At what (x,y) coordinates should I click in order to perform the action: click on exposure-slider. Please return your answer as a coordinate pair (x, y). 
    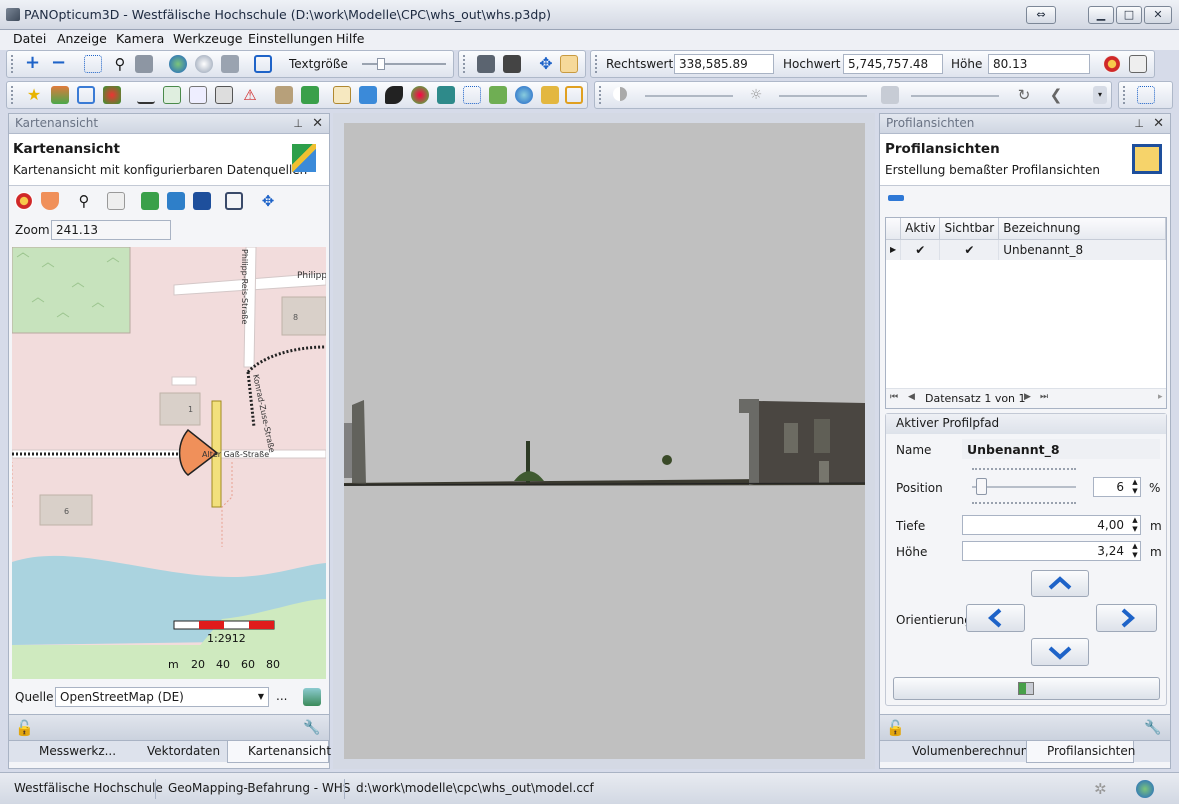
    Looking at the image, I should click on (955, 96).